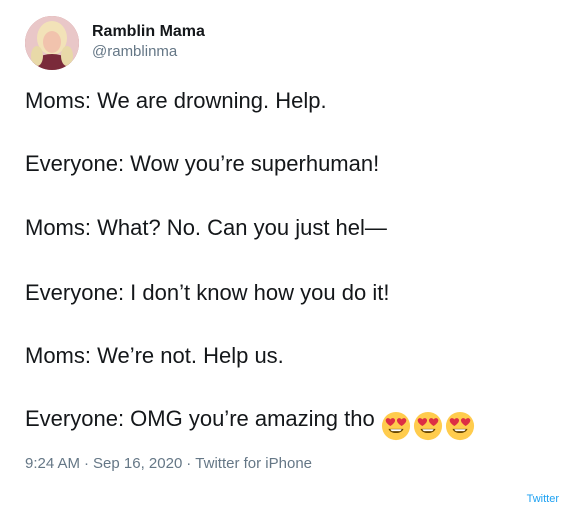  I want to click on tweet-line: Moms: We’re not. Help us., so click(154, 355).